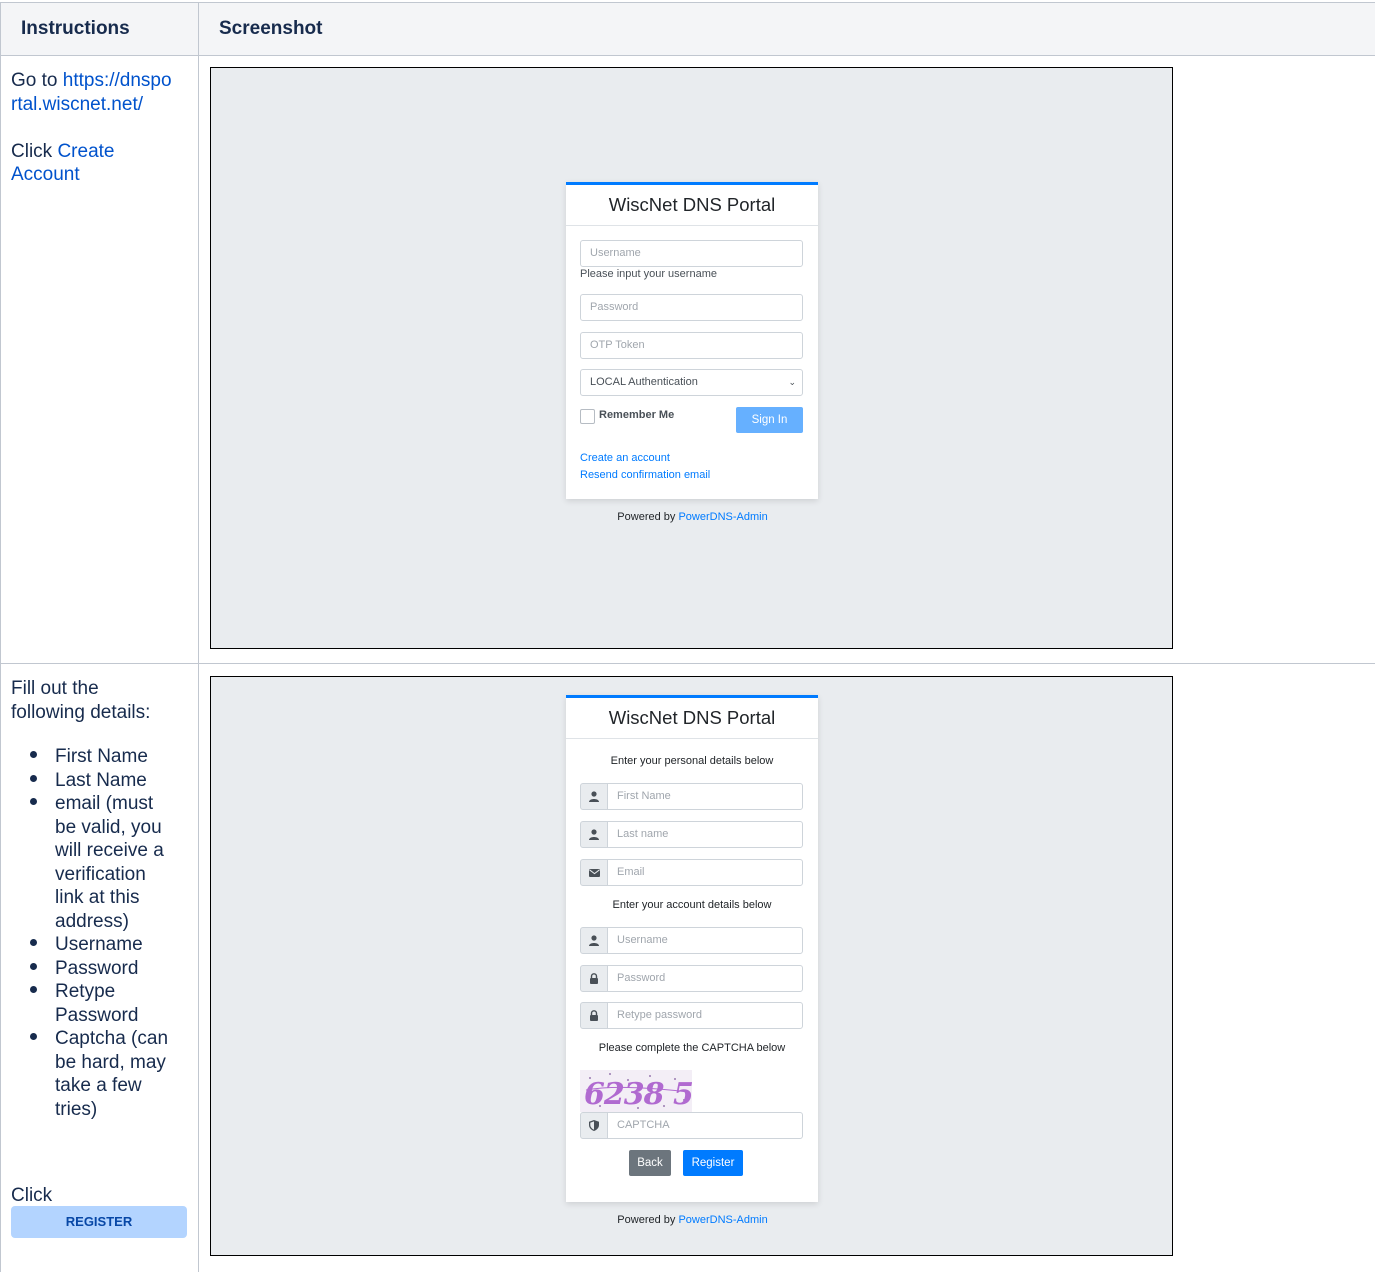 This screenshot has height=1272, width=1375. Describe the element at coordinates (705, 1125) in the screenshot. I see `captcha-input: CAPTCHA` at that location.